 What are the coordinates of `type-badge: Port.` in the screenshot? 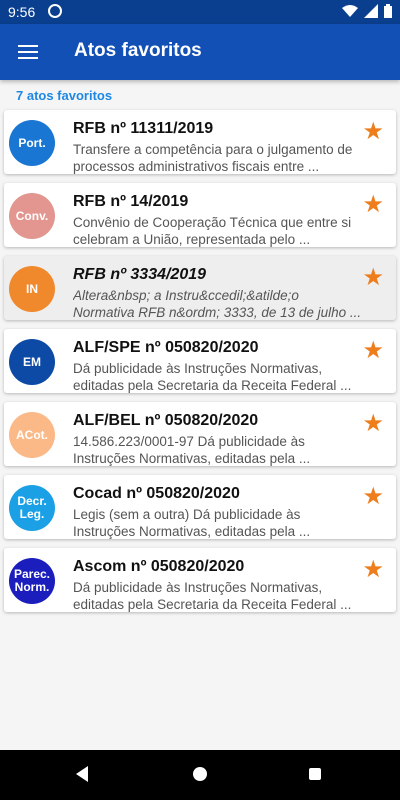 It's located at (32, 143).